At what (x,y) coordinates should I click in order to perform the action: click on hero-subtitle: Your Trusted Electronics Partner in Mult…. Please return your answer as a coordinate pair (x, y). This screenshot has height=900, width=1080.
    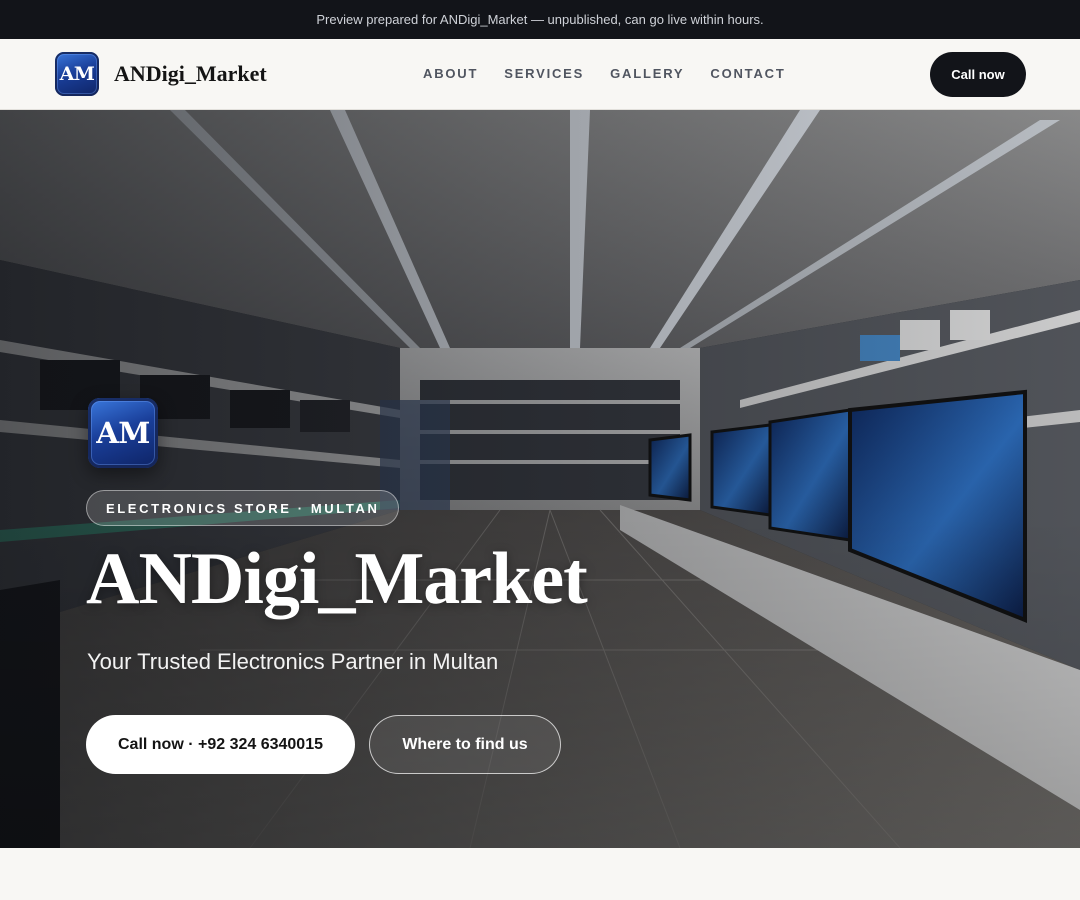
    Looking at the image, I should click on (293, 661).